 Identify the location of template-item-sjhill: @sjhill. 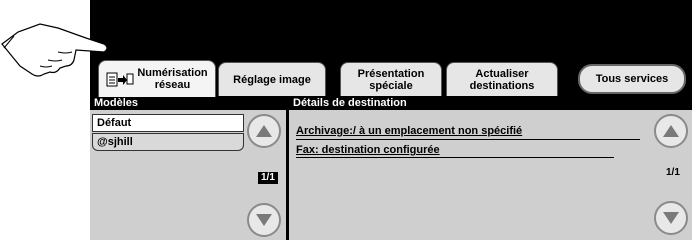
(168, 142).